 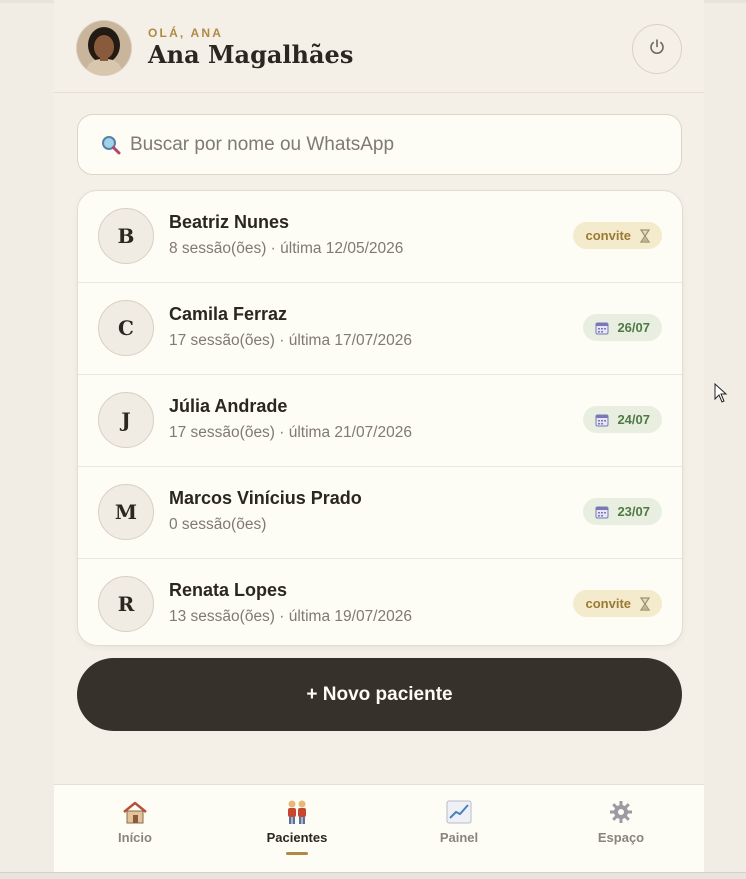 What do you see at coordinates (228, 406) in the screenshot?
I see `patient-name: Júlia Andrade` at bounding box center [228, 406].